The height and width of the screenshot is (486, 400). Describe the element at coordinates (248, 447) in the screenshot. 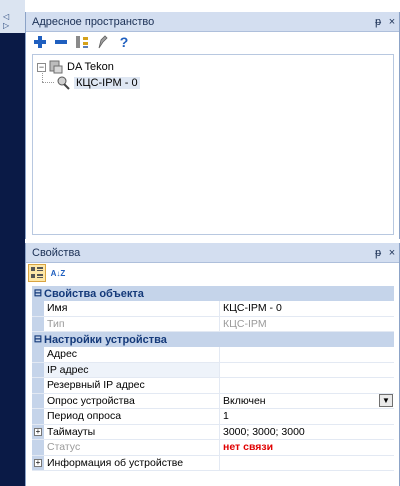

I see `status-value: нет связи` at that location.